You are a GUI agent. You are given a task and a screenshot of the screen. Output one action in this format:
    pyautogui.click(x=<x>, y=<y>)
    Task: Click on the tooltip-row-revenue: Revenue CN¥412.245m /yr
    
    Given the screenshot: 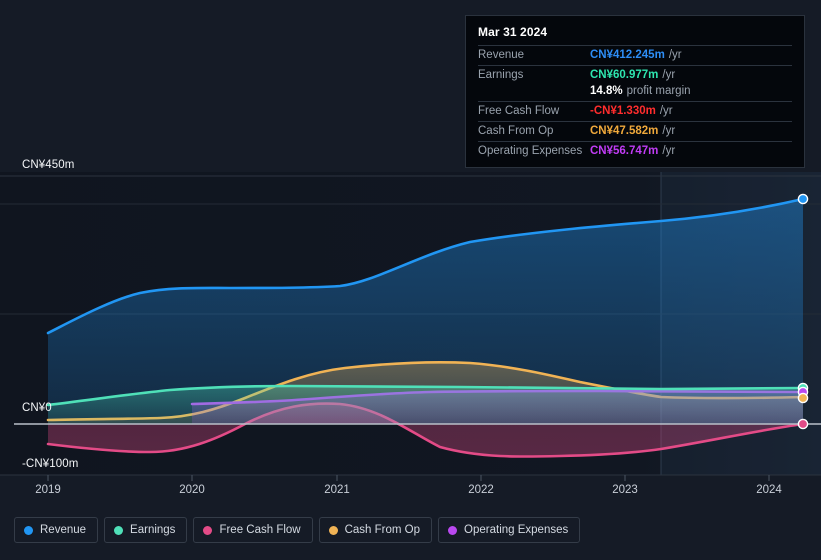 What is the action you would take?
    pyautogui.click(x=635, y=55)
    